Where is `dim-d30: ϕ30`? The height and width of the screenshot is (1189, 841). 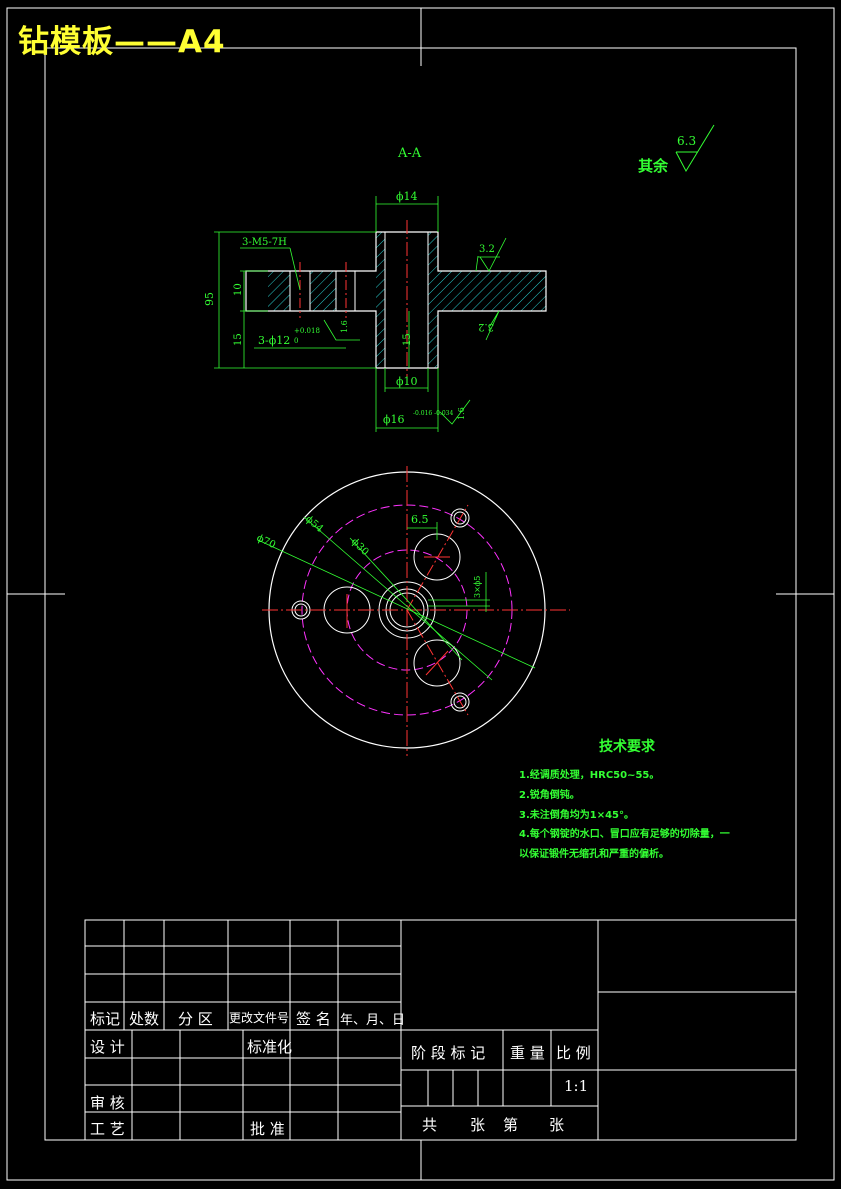 dim-d30: ϕ30 is located at coordinates (360, 547).